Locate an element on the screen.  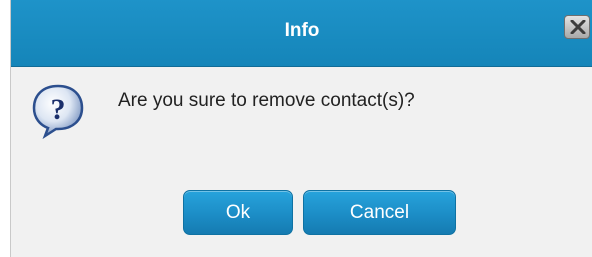
ok-button: Ok is located at coordinates (238, 212).